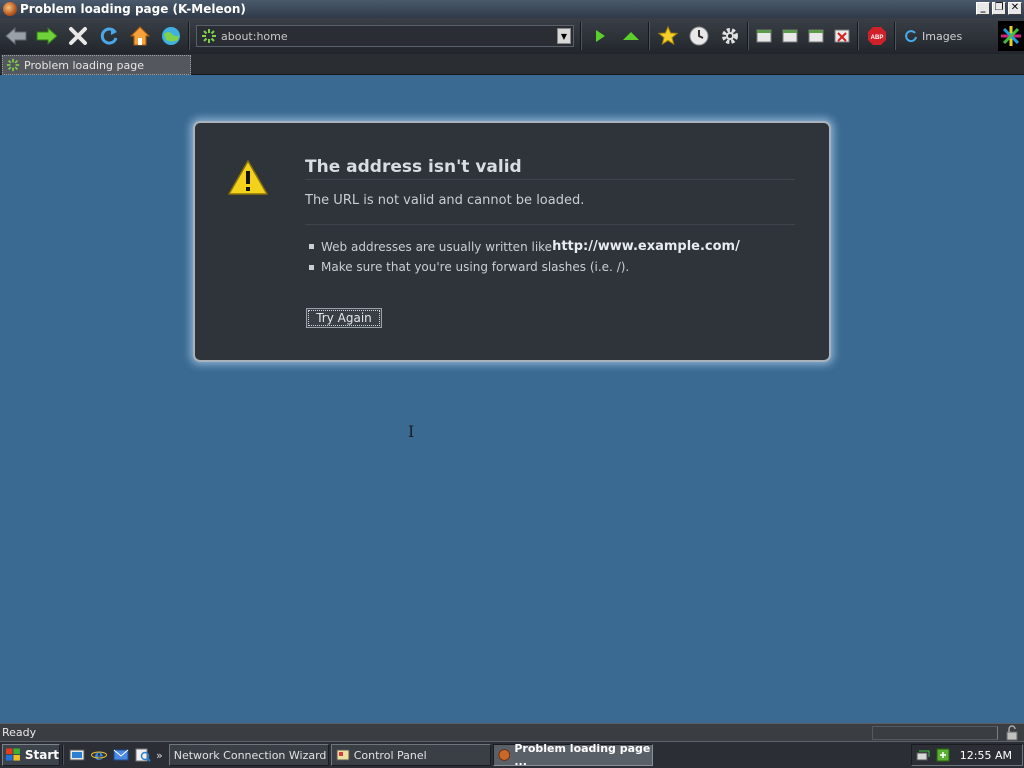 The height and width of the screenshot is (768, 1024). What do you see at coordinates (935, 732) in the screenshot?
I see `status-panel` at bounding box center [935, 732].